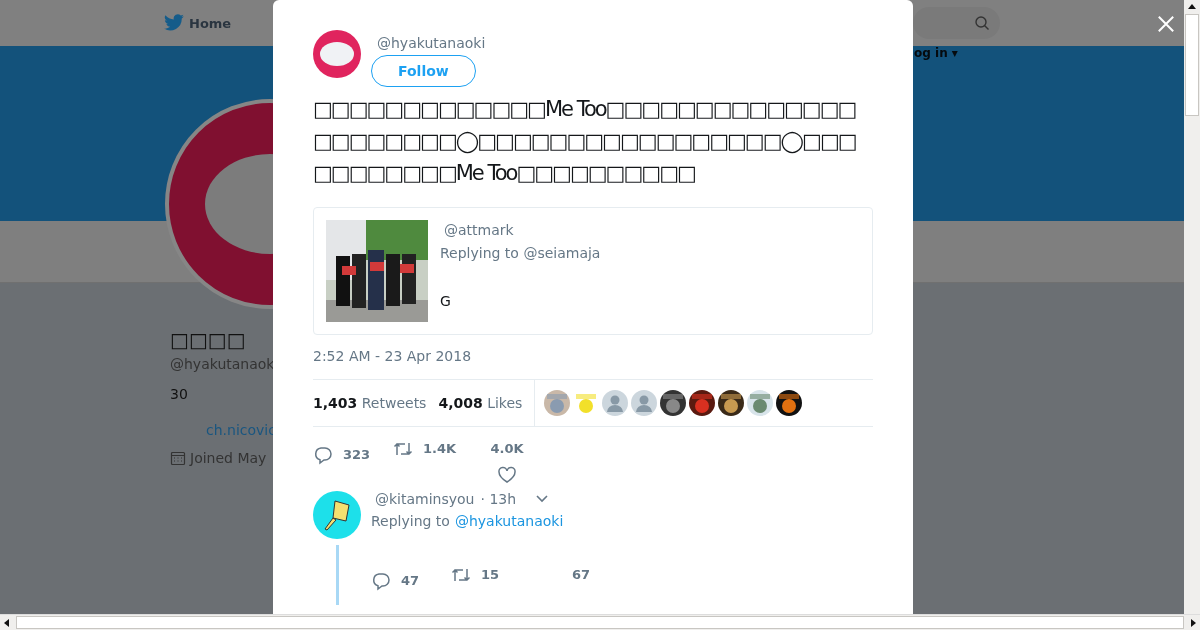 The width and height of the screenshot is (1200, 630). I want to click on heart-icon, so click(507, 475).